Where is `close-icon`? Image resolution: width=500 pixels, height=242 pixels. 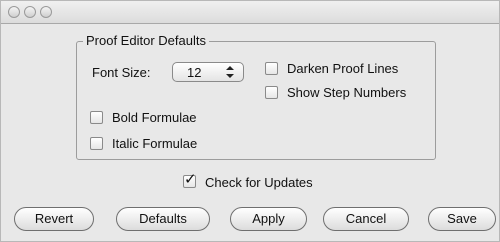
close-icon is located at coordinates (14, 12).